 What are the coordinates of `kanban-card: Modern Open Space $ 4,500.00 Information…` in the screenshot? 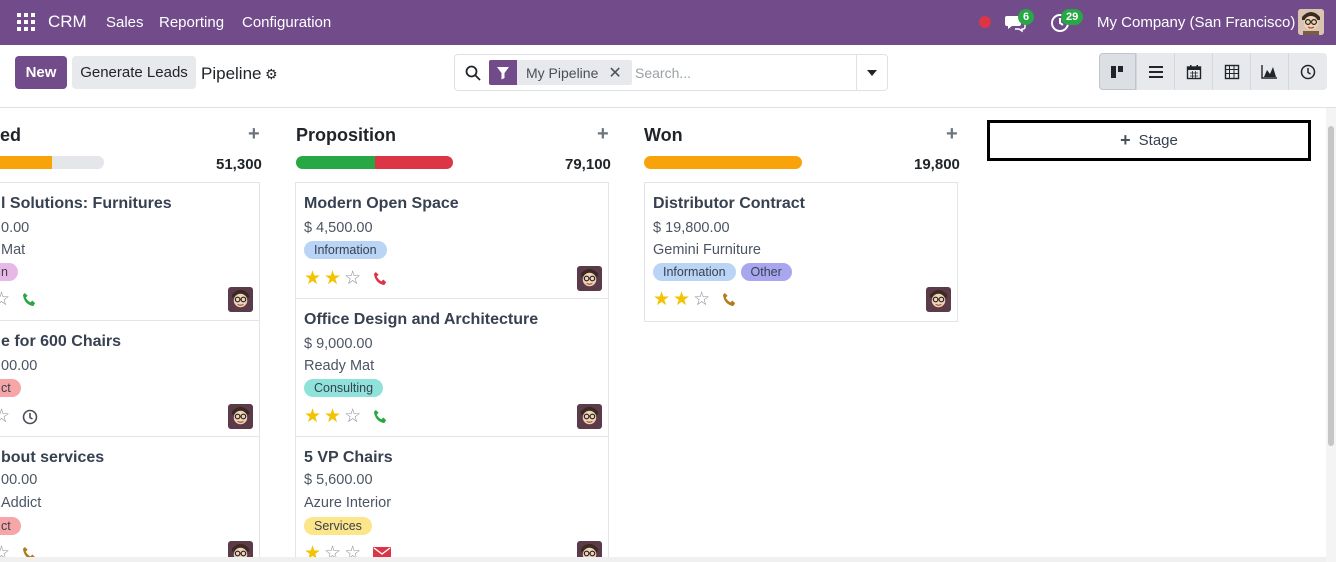 It's located at (452, 240).